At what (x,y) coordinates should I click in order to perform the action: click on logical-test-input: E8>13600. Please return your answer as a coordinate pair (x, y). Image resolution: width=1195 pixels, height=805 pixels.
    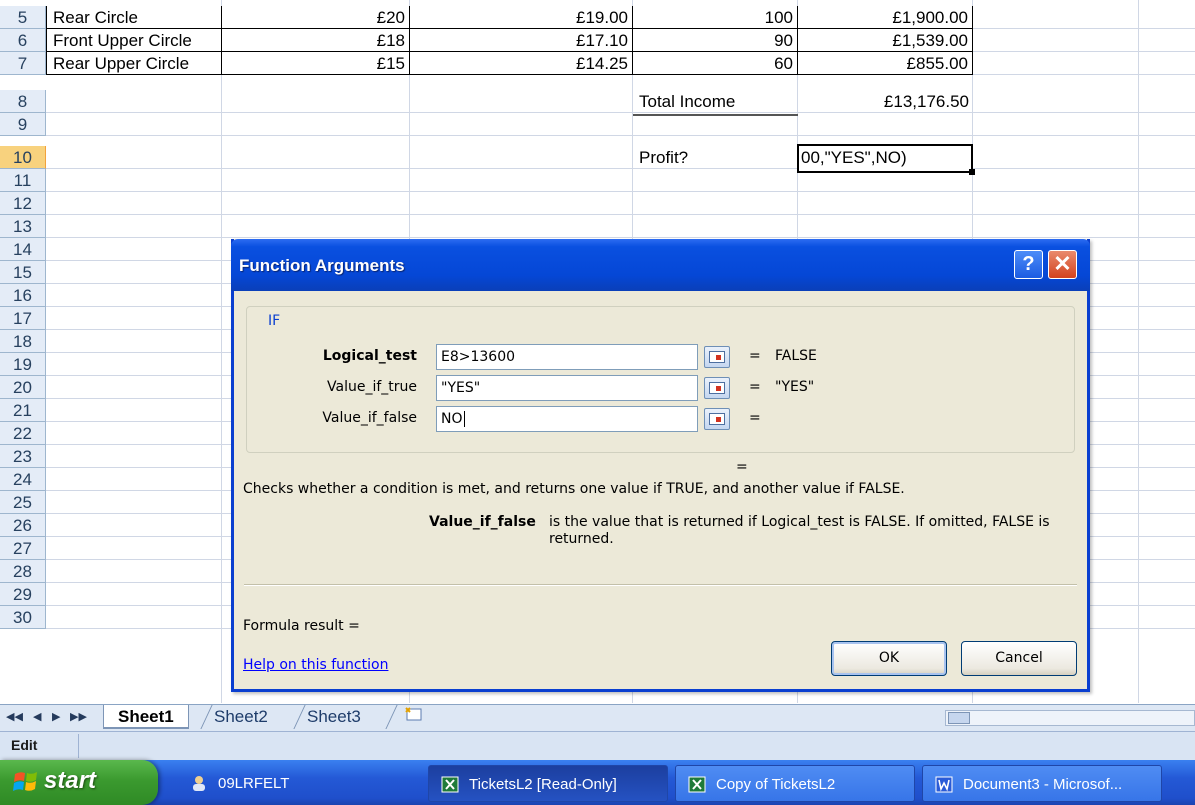
    Looking at the image, I should click on (567, 357).